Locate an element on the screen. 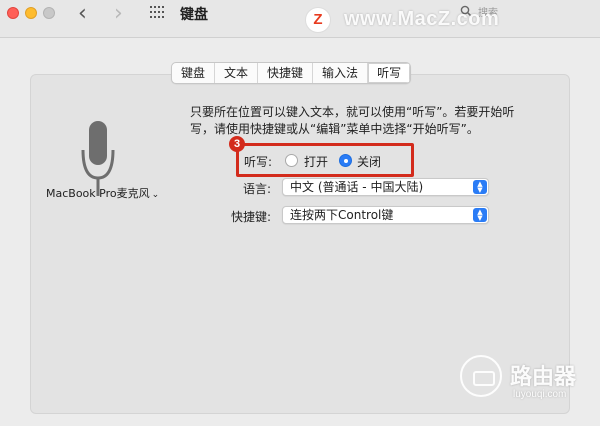 Image resolution: width=600 pixels, height=426 pixels. shortcut-select: 连按两下Control键 ▲ ▼ is located at coordinates (385, 215).